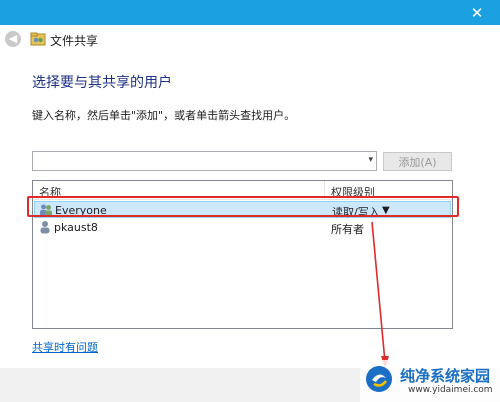 The width and height of the screenshot is (500, 402). What do you see at coordinates (417, 161) in the screenshot?
I see `add-button: 添加(A)` at bounding box center [417, 161].